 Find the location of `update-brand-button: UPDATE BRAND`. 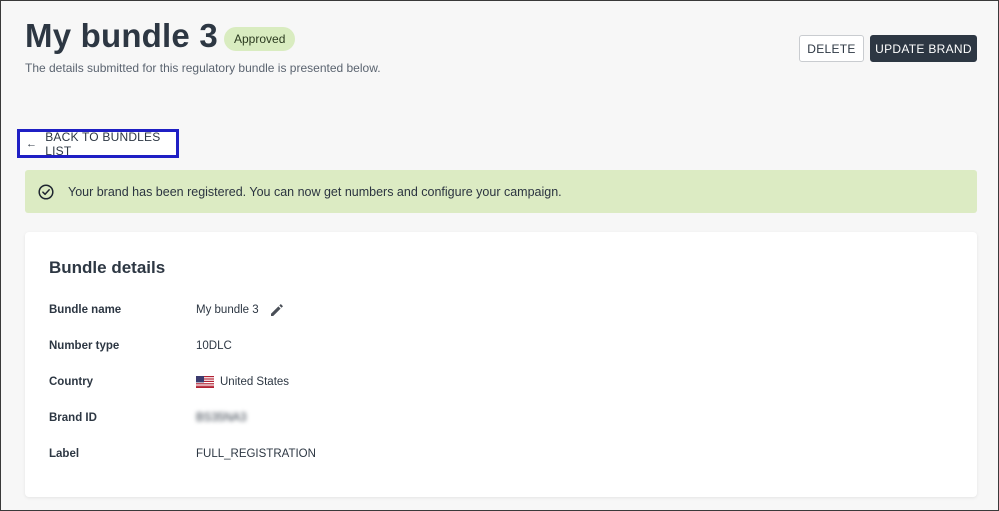

update-brand-button: UPDATE BRAND is located at coordinates (923, 48).